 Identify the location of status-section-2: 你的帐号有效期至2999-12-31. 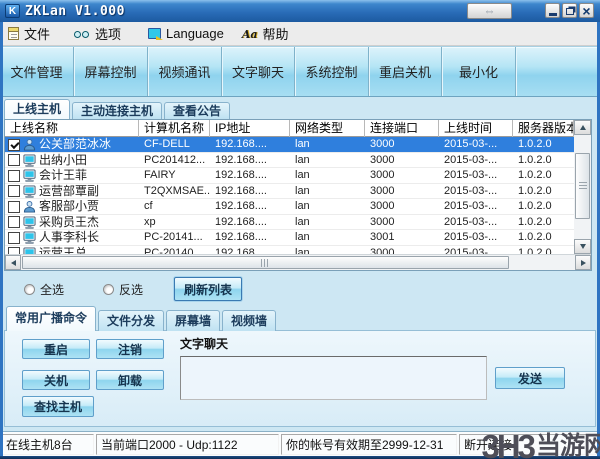
(369, 444).